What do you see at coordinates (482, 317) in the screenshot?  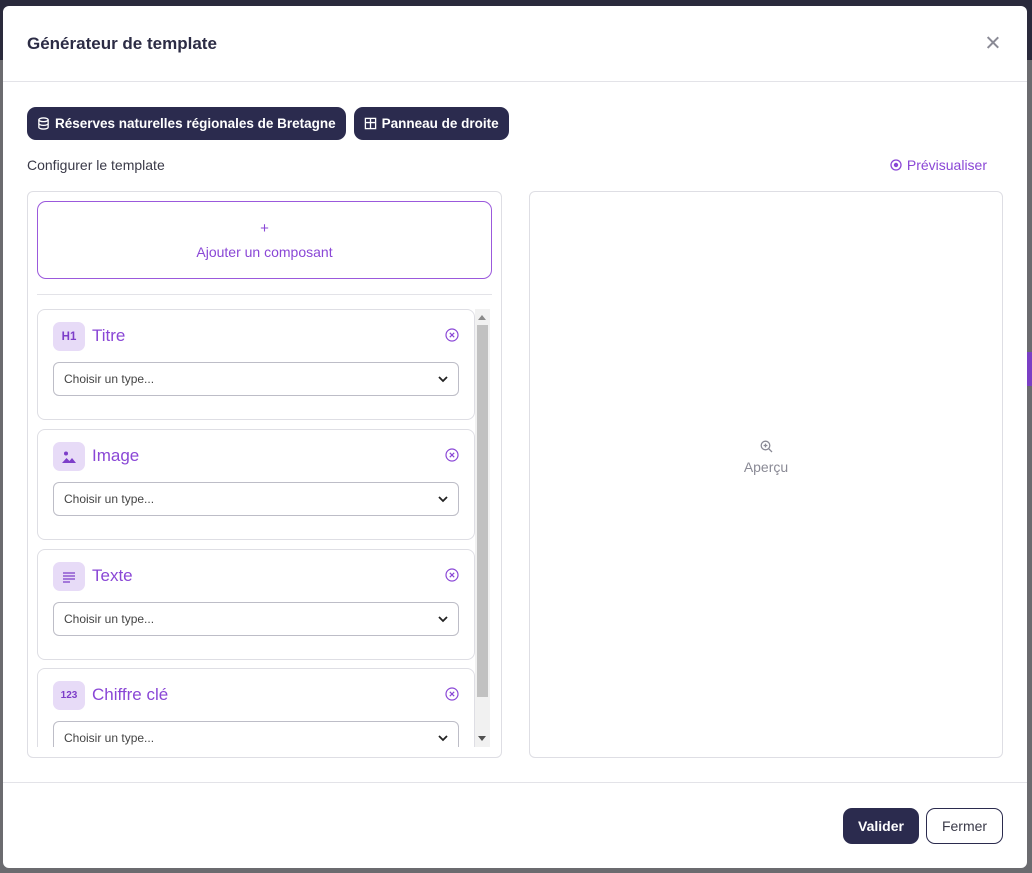 I see `scroll-up-arrow-icon` at bounding box center [482, 317].